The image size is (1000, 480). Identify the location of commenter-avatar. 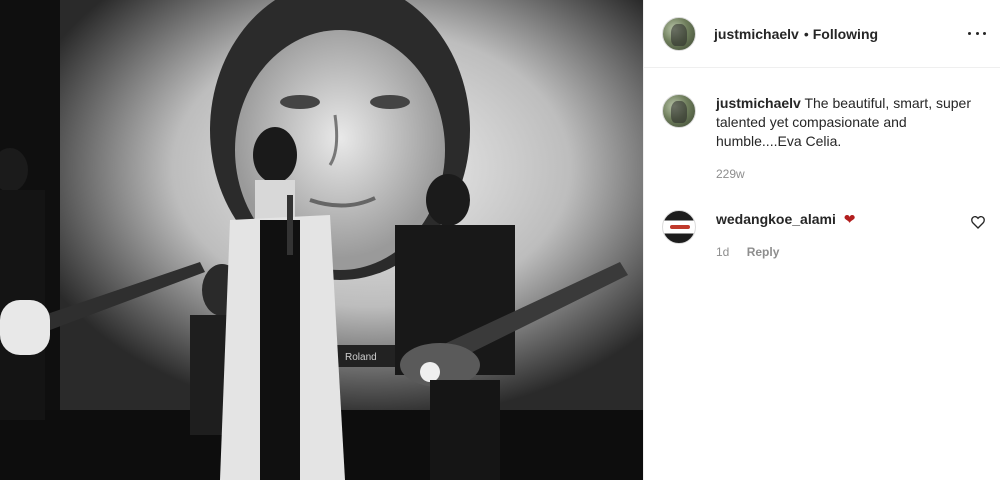
(679, 227).